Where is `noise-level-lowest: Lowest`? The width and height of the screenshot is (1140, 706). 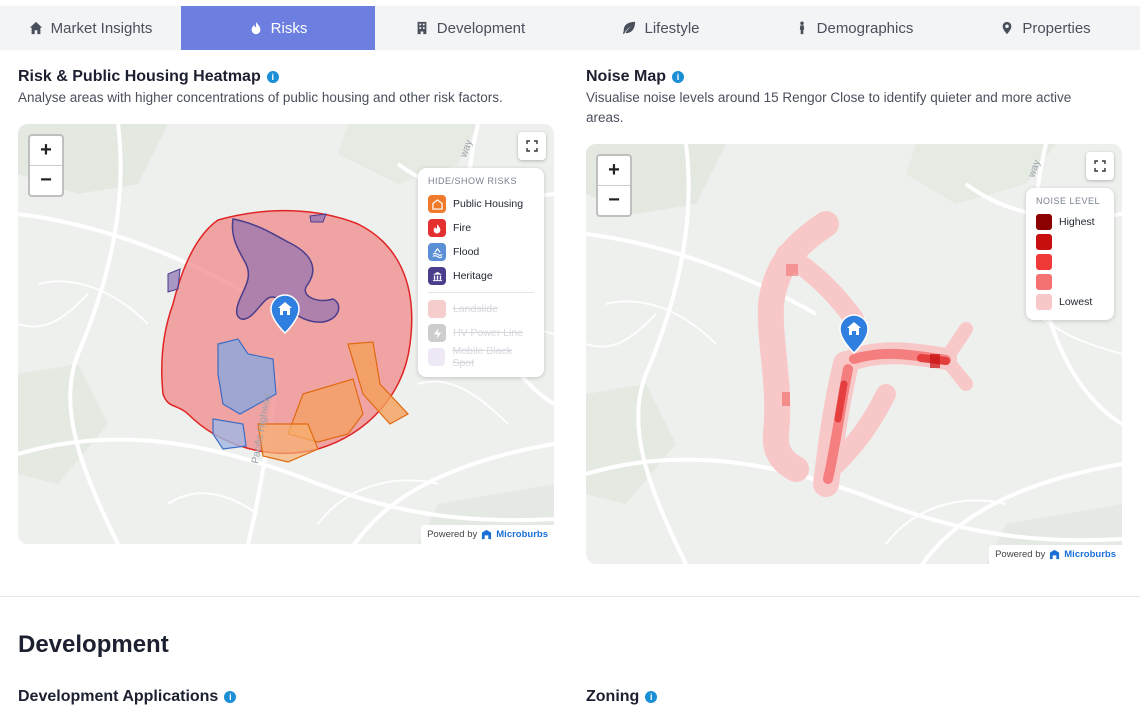
noise-level-lowest: Lowest is located at coordinates (1070, 302).